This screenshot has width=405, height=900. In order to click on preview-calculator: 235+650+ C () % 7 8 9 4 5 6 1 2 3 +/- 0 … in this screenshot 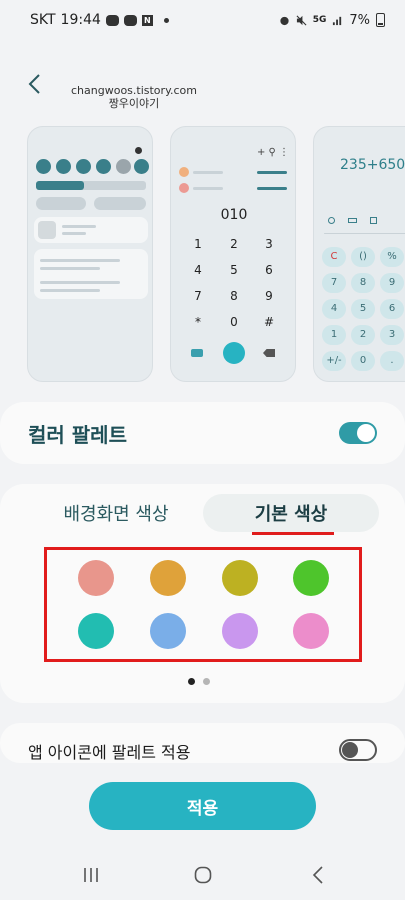, I will do `click(359, 254)`.